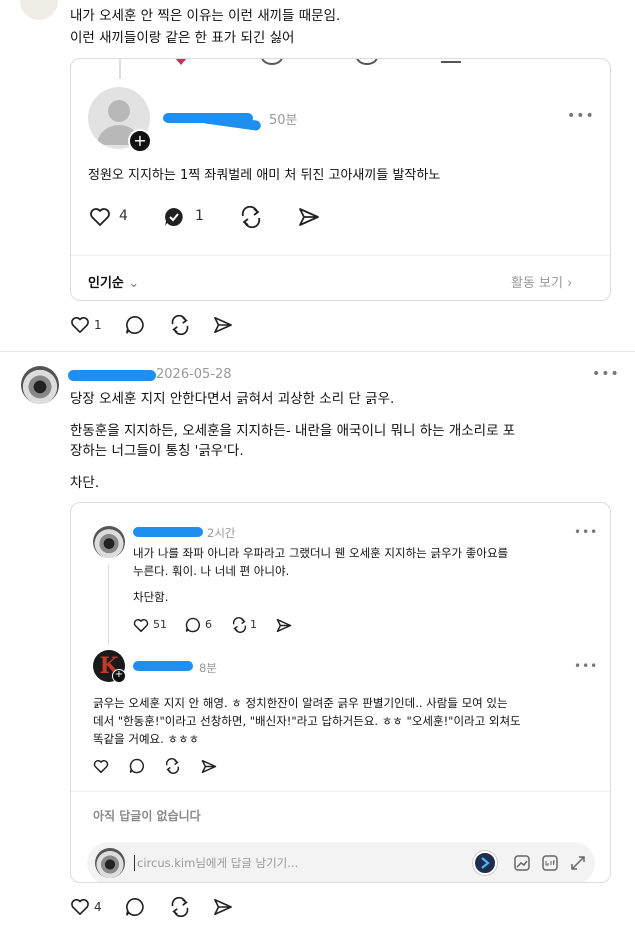  I want to click on chevron-down-icon: ⌄, so click(134, 283).